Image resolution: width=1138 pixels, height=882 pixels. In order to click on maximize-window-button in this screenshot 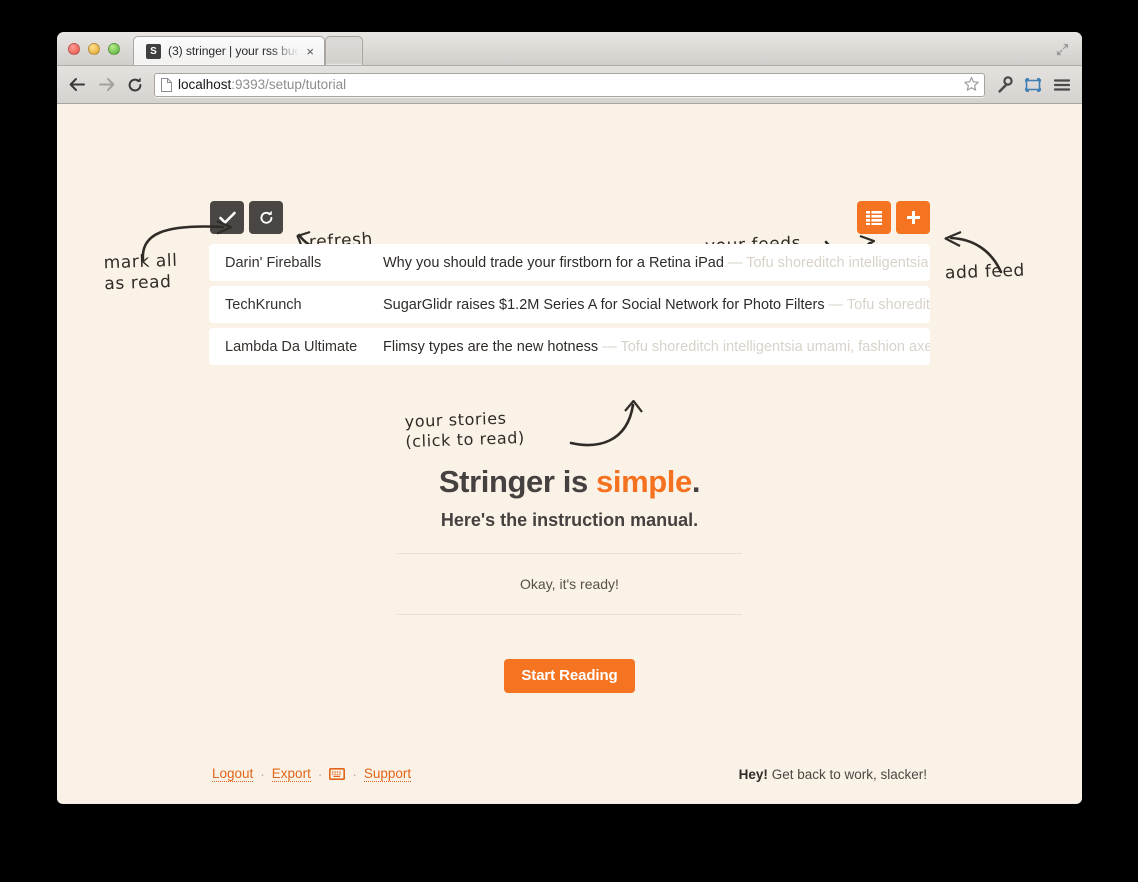, I will do `click(114, 49)`.